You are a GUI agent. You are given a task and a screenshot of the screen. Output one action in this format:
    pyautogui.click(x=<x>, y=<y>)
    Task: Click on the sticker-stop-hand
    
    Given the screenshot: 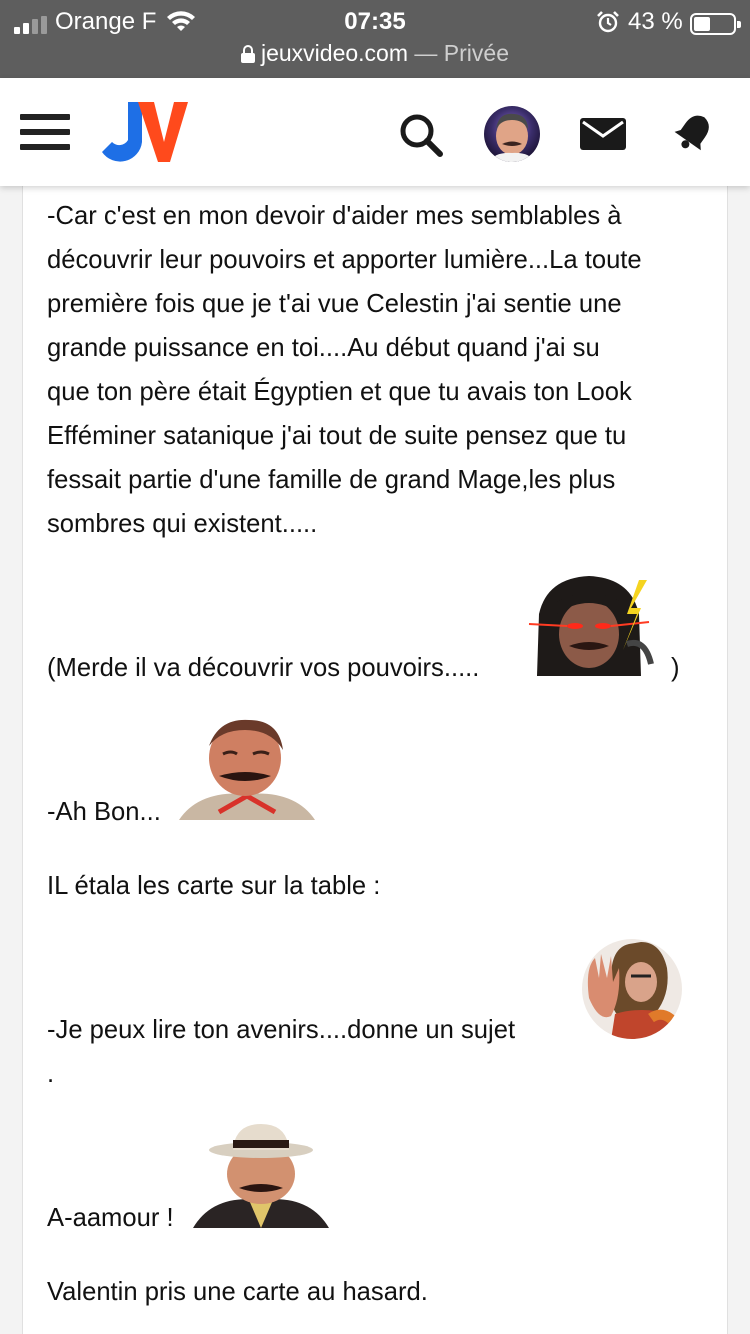 What is the action you would take?
    pyautogui.click(x=632, y=989)
    